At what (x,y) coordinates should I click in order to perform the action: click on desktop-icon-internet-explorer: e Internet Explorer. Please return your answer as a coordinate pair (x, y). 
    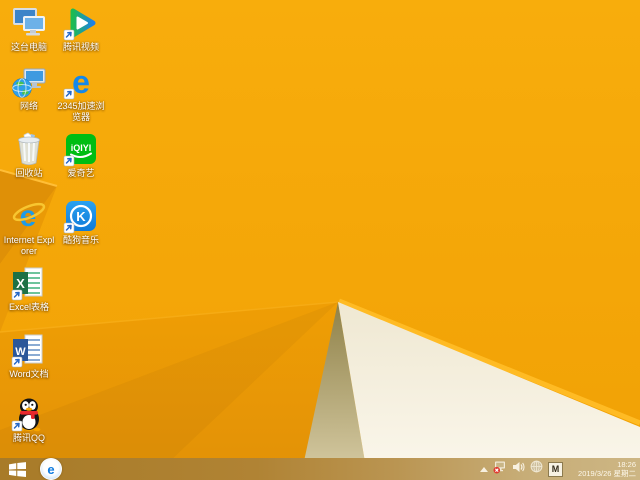
    Looking at the image, I should click on (29, 227).